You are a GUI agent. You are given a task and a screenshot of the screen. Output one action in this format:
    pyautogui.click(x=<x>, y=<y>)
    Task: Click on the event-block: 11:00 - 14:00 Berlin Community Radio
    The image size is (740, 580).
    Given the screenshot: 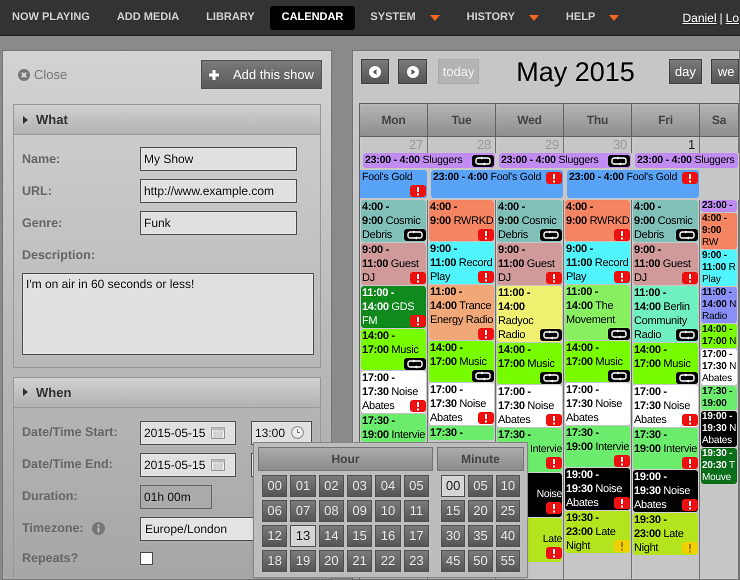 What is the action you would take?
    pyautogui.click(x=665, y=314)
    